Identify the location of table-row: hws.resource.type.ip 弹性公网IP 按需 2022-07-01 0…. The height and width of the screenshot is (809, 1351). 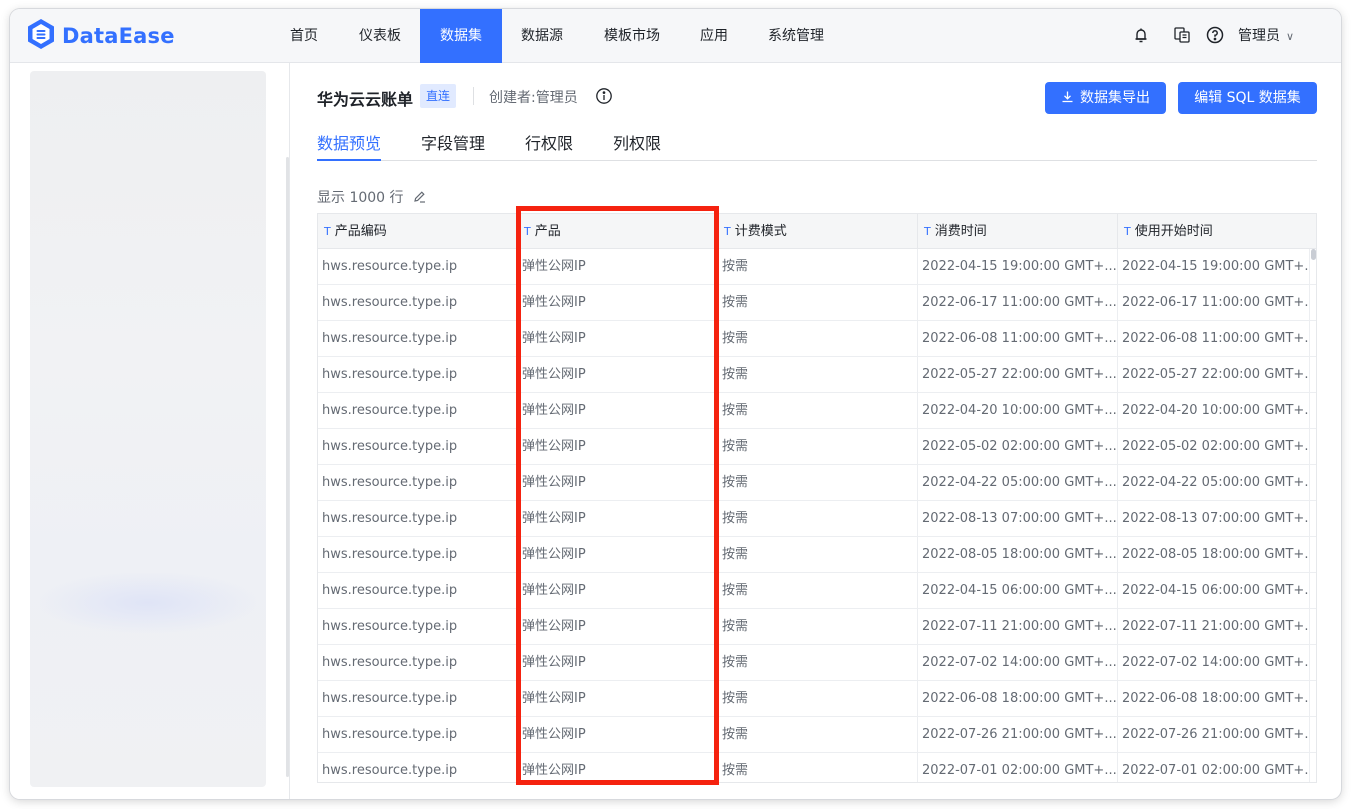
(817, 767).